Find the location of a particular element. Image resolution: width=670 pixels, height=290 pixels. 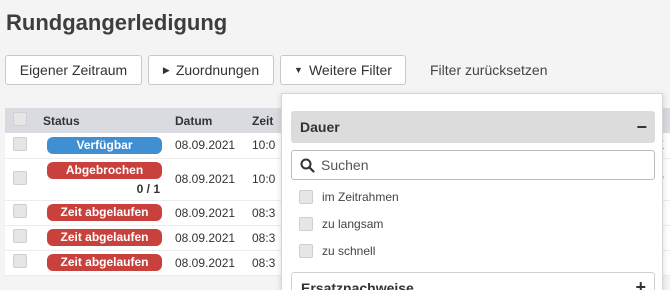

option-label: im Zeitrahmen is located at coordinates (360, 197).